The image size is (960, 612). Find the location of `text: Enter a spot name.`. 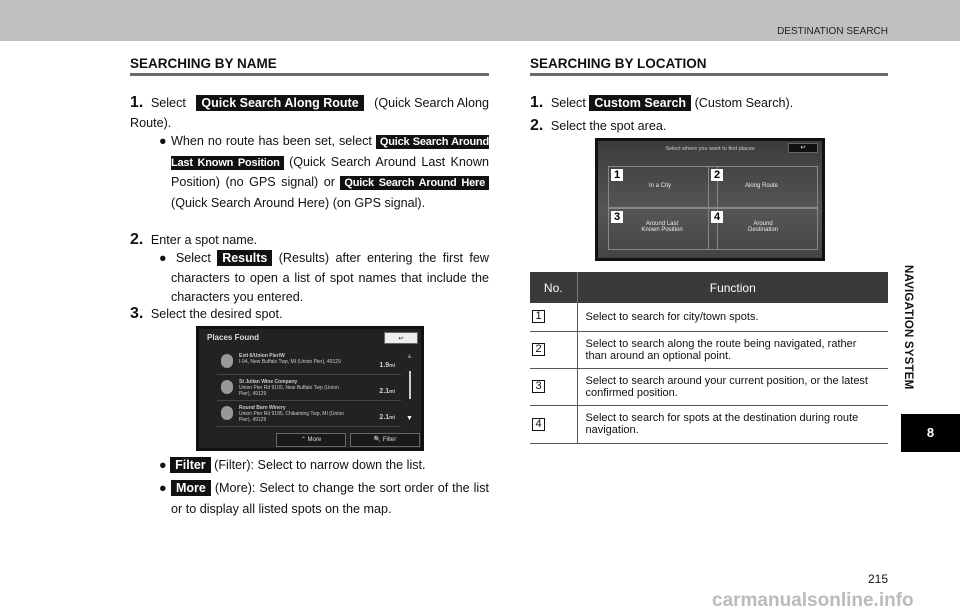

text: Enter a spot name. is located at coordinates (204, 240).